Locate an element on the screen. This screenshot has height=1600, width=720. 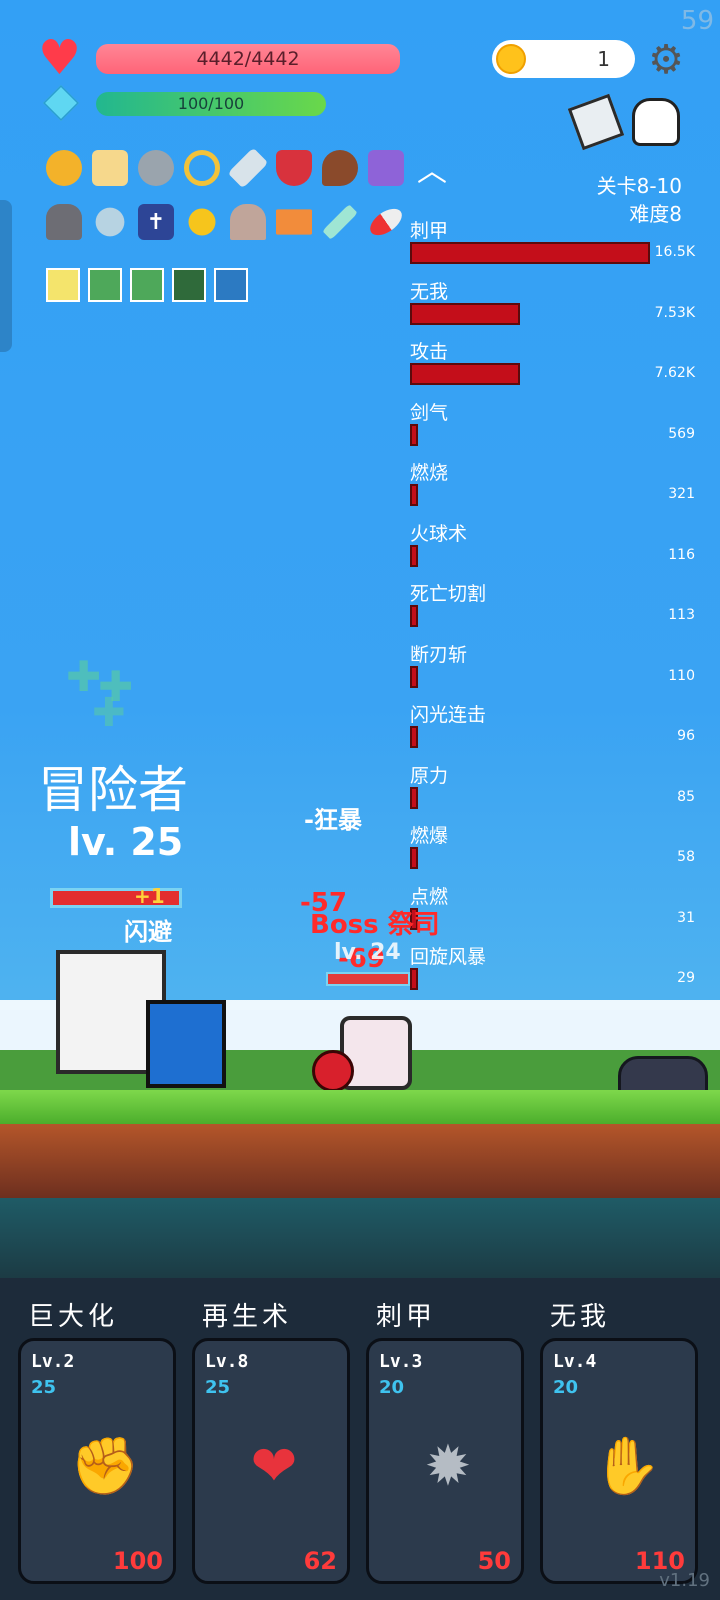
coin-icon is located at coordinates (511, 59).